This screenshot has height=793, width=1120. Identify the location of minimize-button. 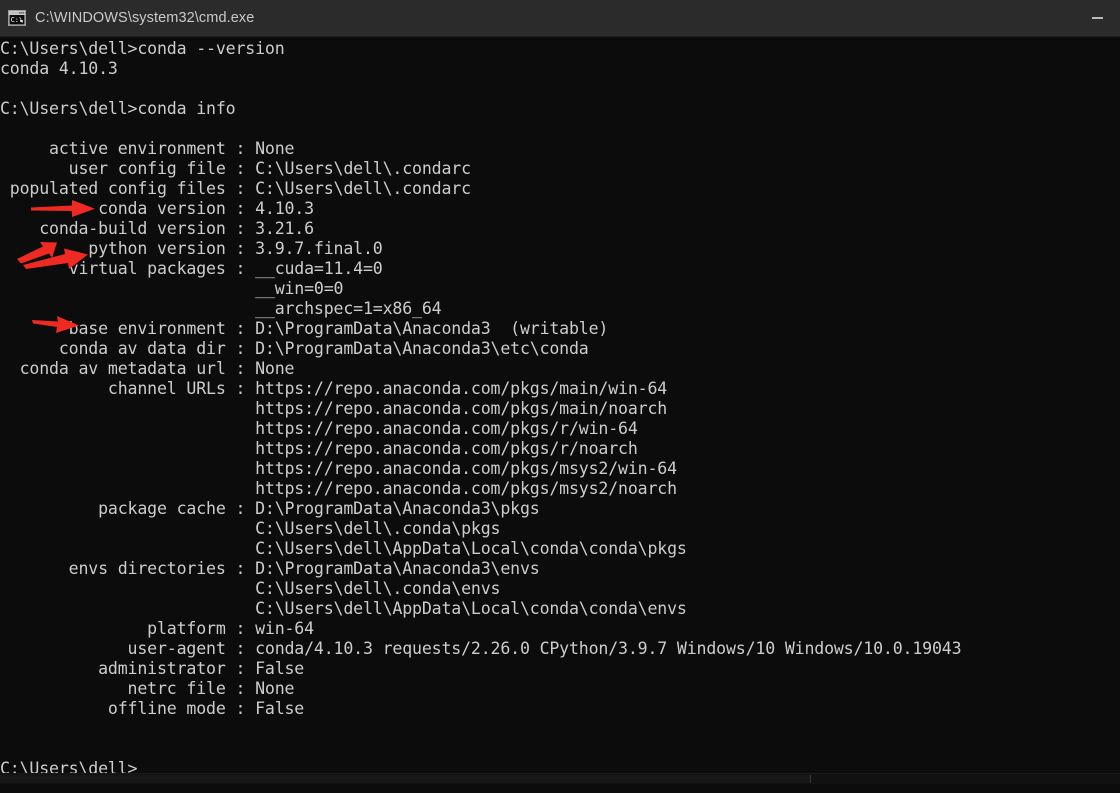
(1097, 18).